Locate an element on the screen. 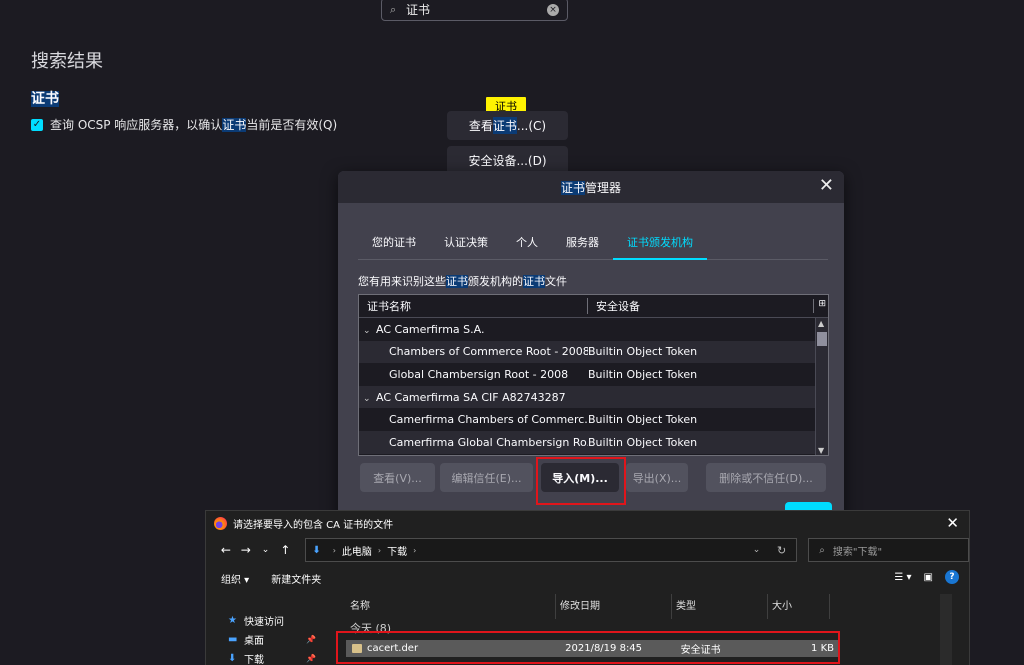  preview-pane-icon: ▣ is located at coordinates (928, 577).